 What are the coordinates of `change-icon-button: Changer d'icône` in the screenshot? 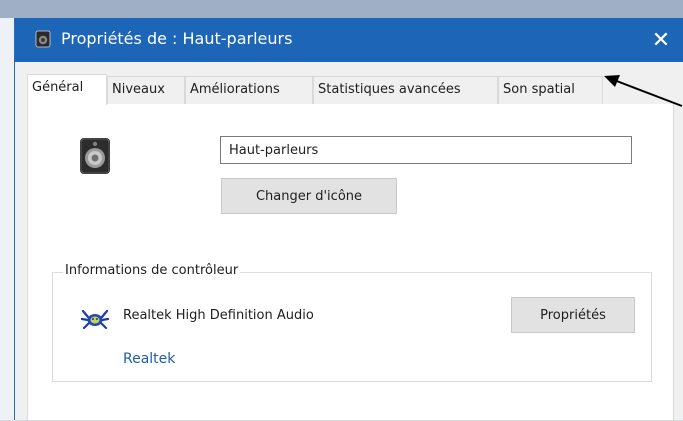 It's located at (309, 196).